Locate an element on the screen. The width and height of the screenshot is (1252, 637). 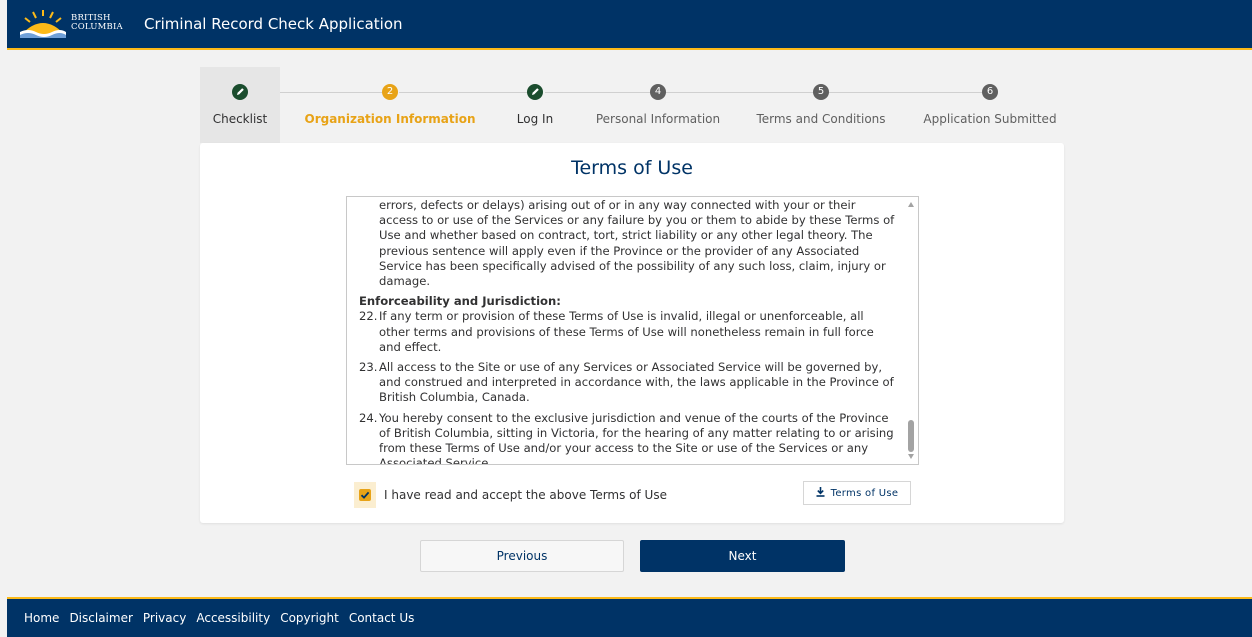
footer-link-copyright: Copyright is located at coordinates (309, 618).